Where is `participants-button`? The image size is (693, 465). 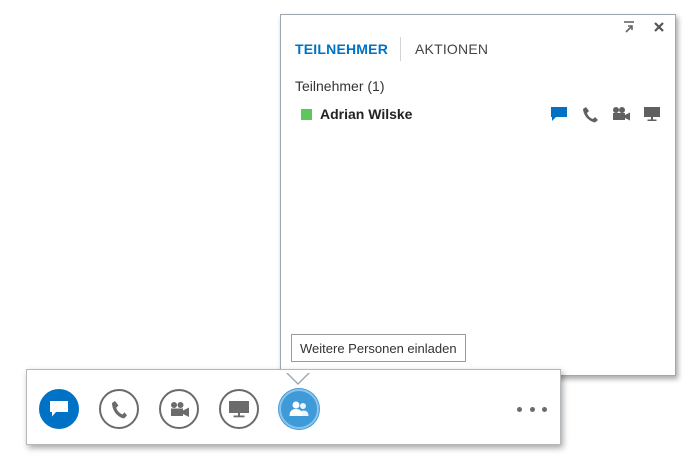 participants-button is located at coordinates (299, 409).